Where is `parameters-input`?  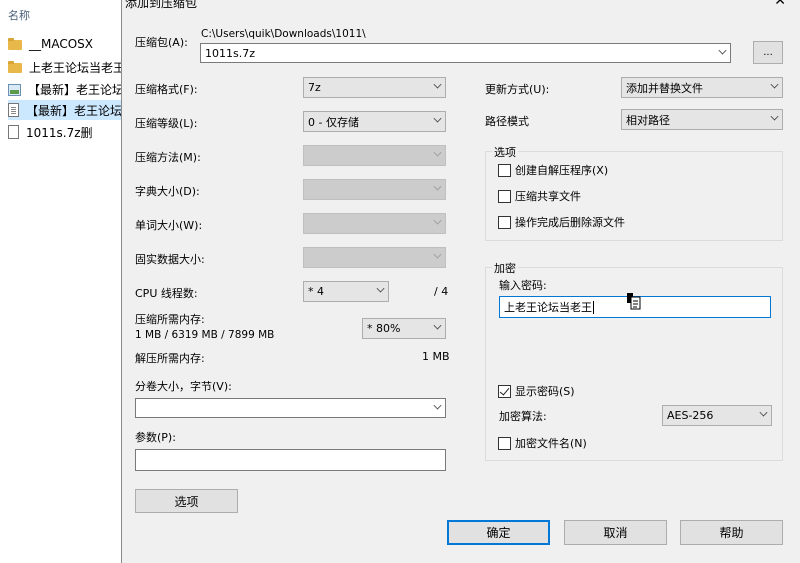 parameters-input is located at coordinates (290, 460).